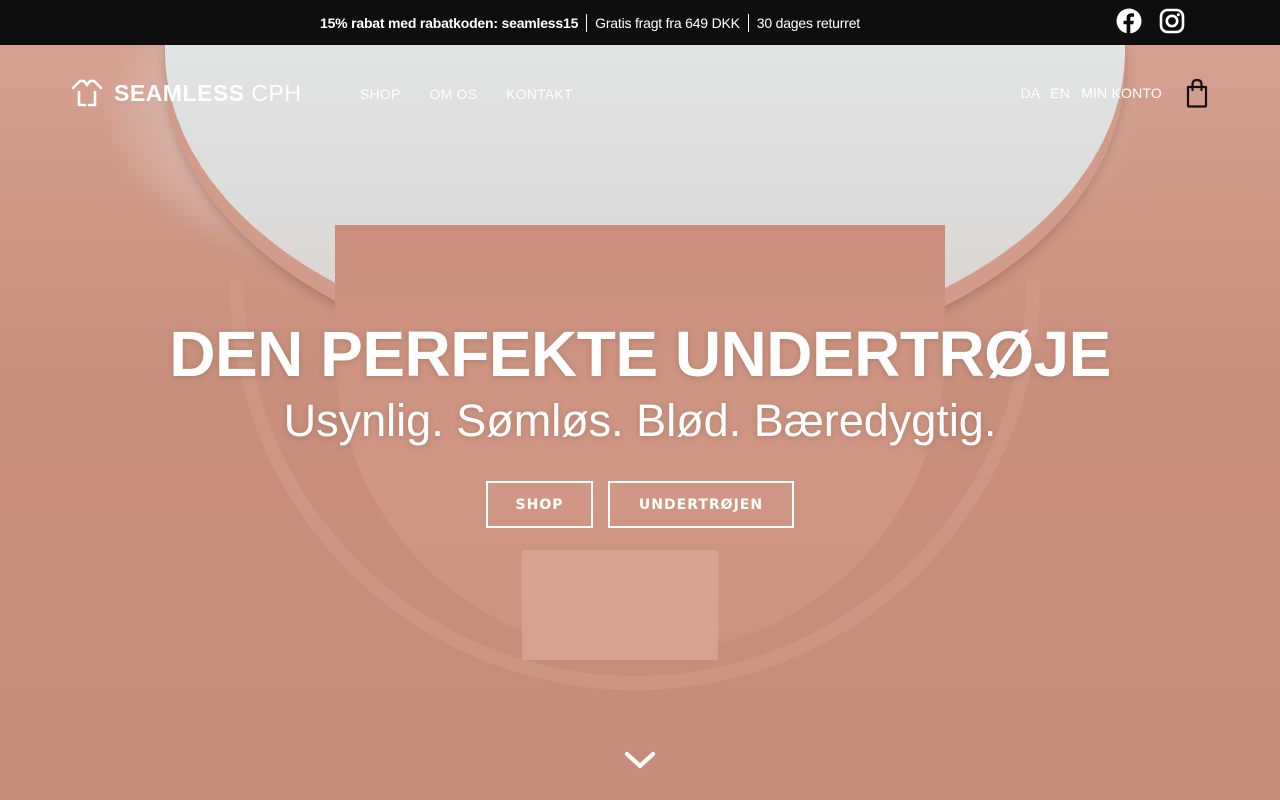 The image size is (1280, 800). I want to click on cart-button, so click(1197, 93).